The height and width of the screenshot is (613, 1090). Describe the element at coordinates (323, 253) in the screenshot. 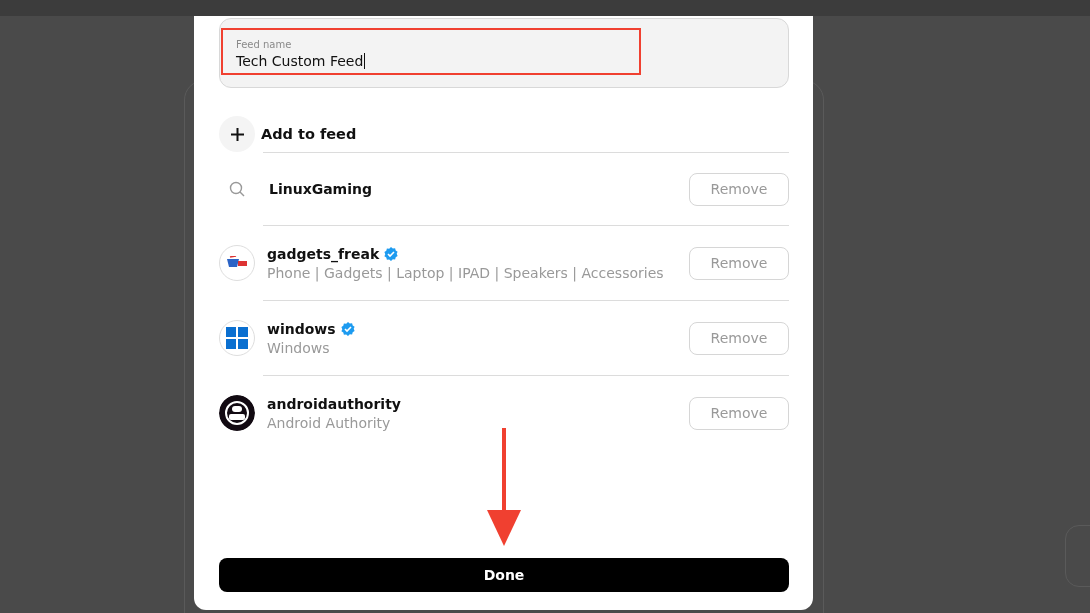

I see `account-name: gadgets_freak` at that location.